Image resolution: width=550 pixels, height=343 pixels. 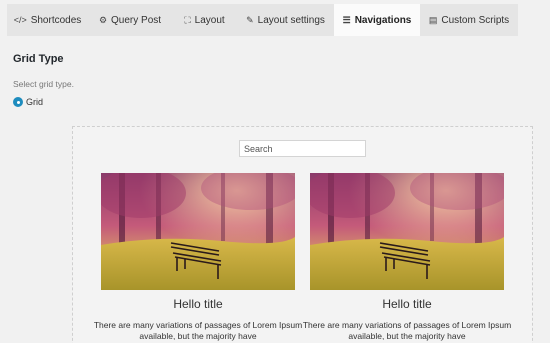 I want to click on tab-label: Query Post, so click(x=136, y=20).